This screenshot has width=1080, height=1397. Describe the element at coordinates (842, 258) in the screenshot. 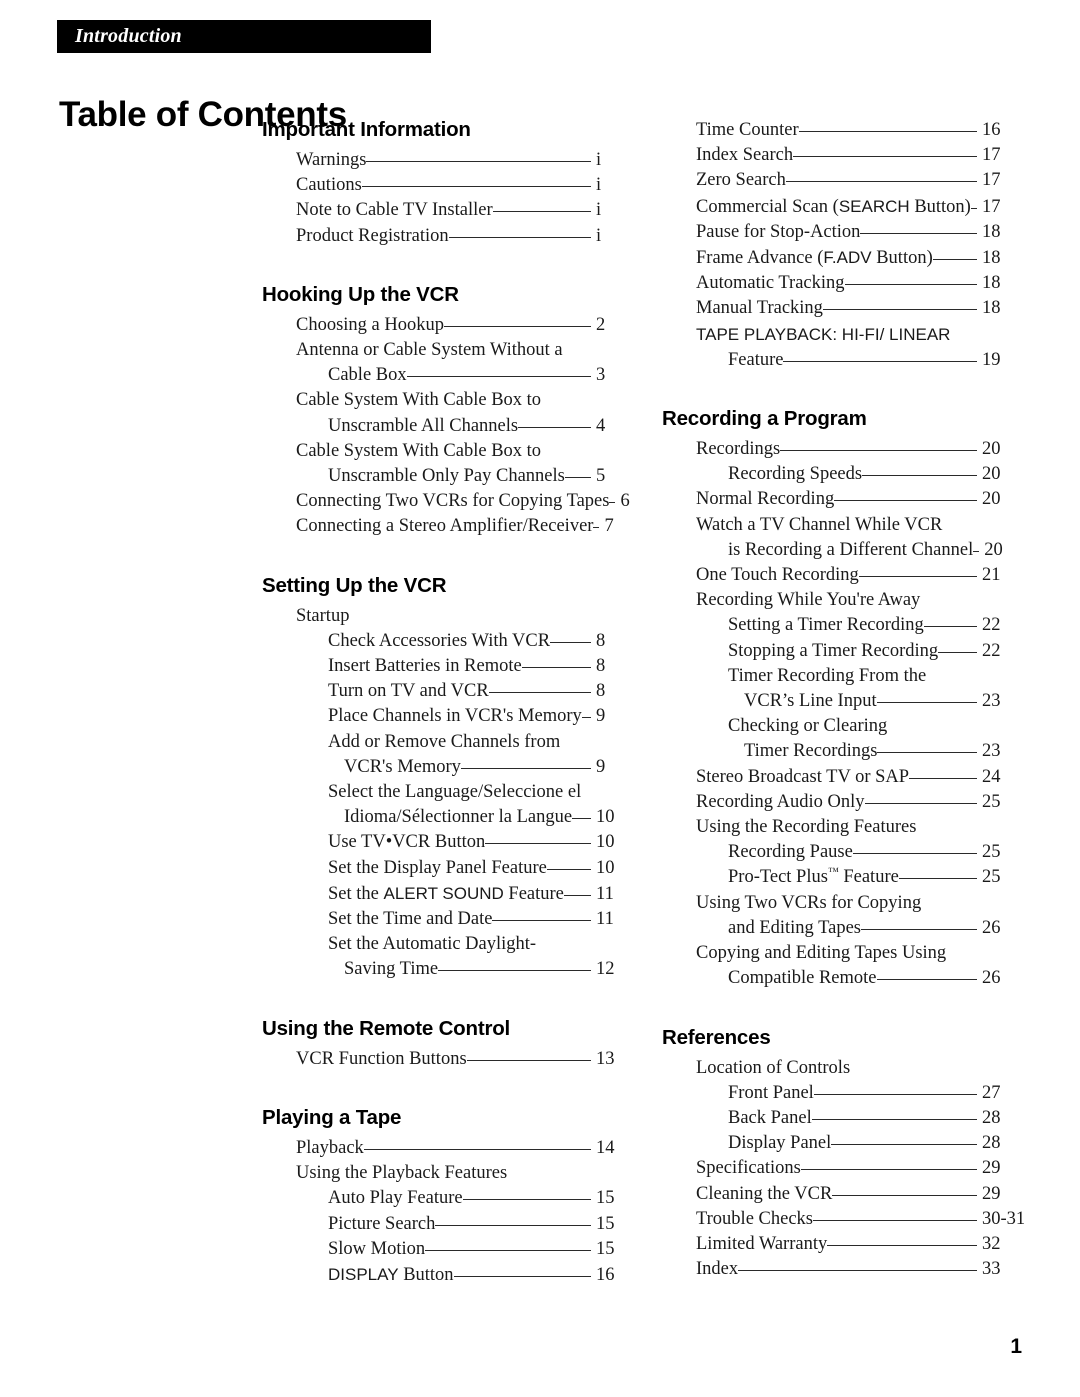

I see `toc-entry-frame-advance-f-adv-button: Frame Advance (F.ADV Button) 18` at that location.